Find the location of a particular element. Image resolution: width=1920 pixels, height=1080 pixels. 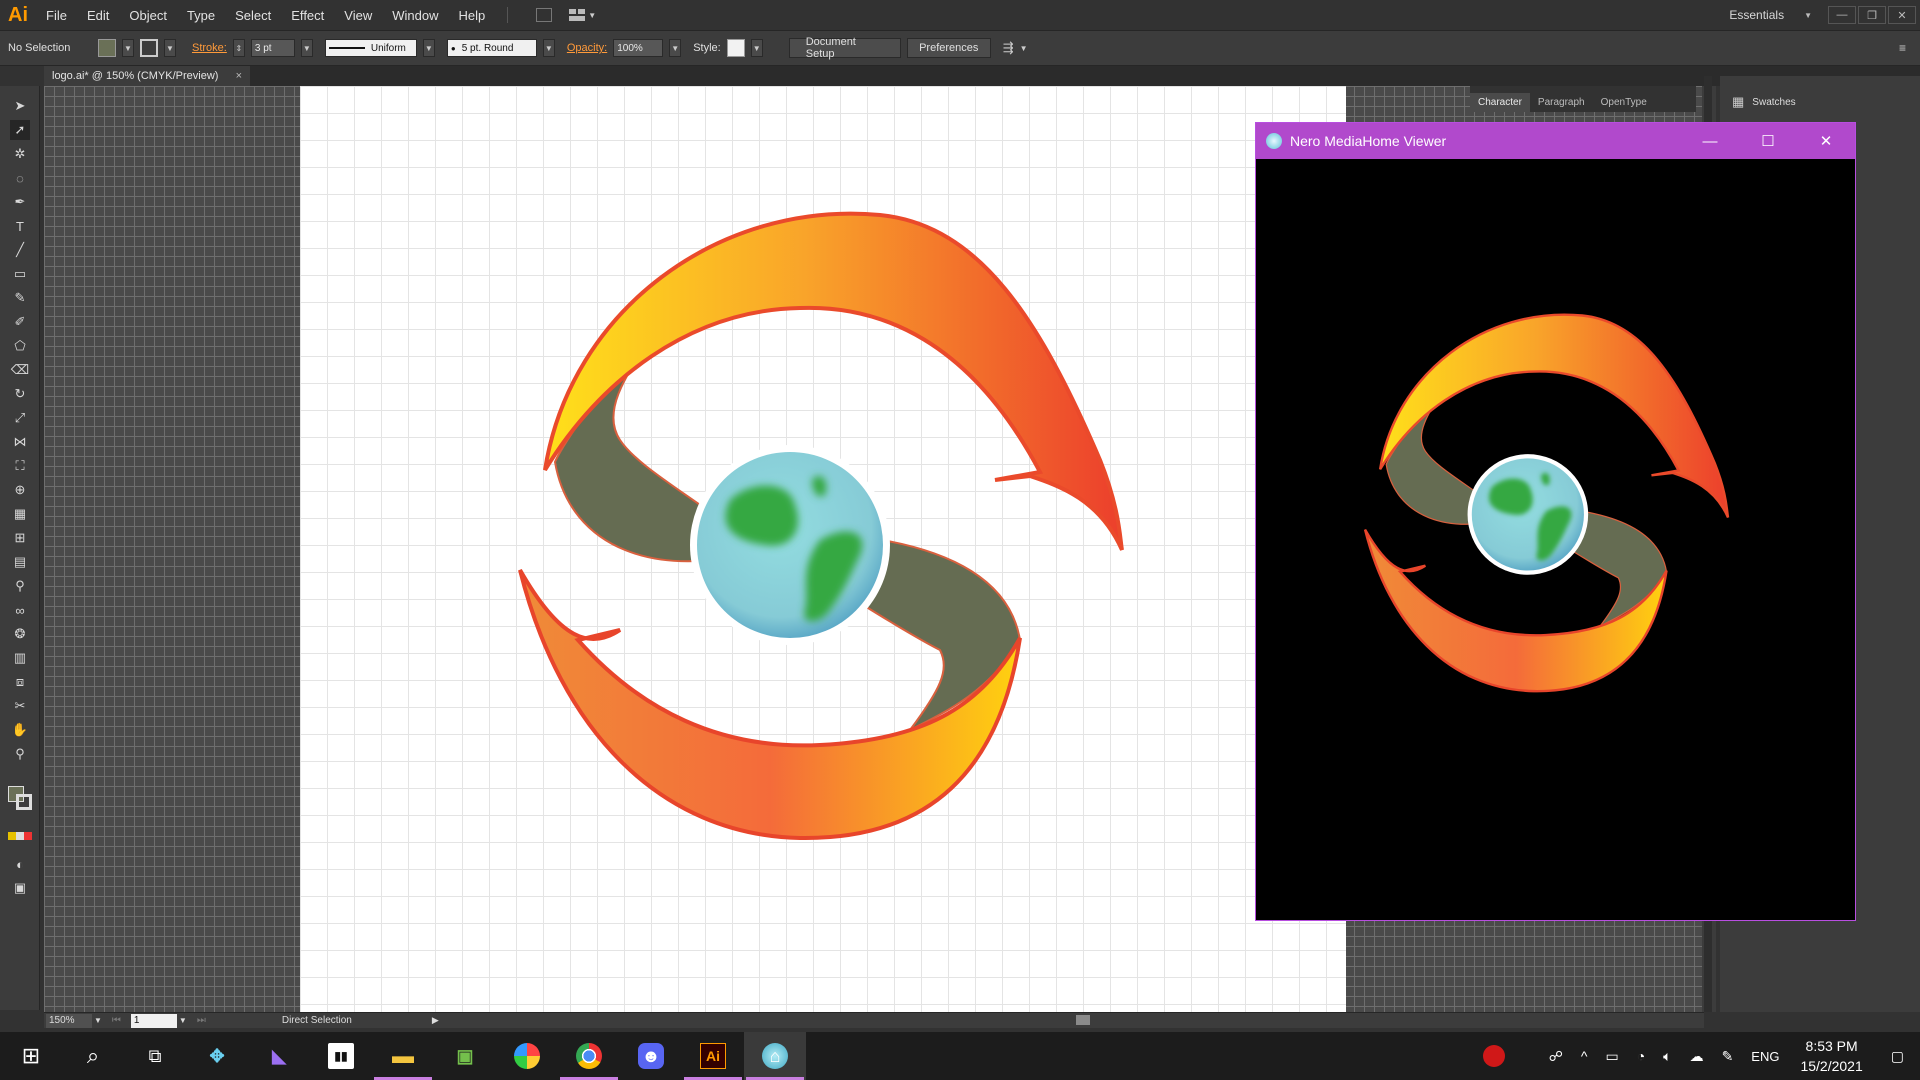

fill-dropdown-icon: ▼ is located at coordinates (128, 48).